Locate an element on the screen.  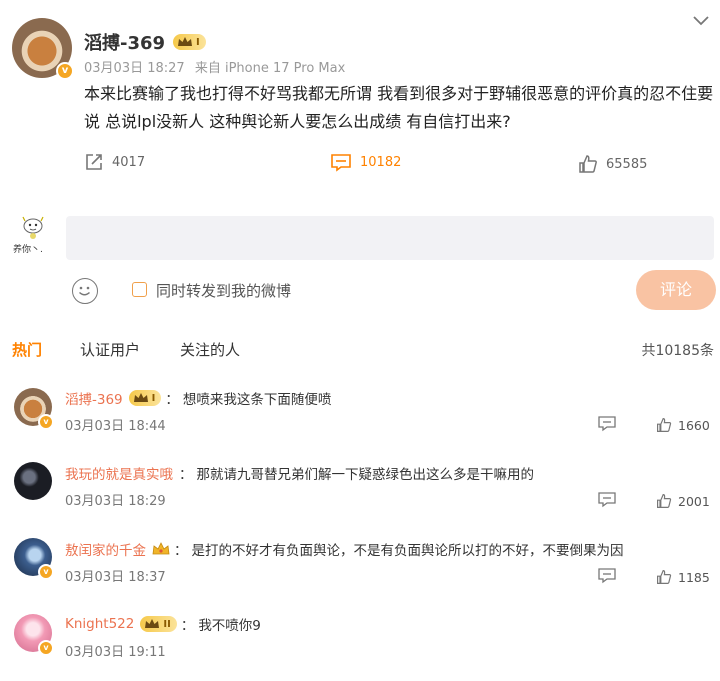
comment-like-button: 1660 is located at coordinates (683, 425).